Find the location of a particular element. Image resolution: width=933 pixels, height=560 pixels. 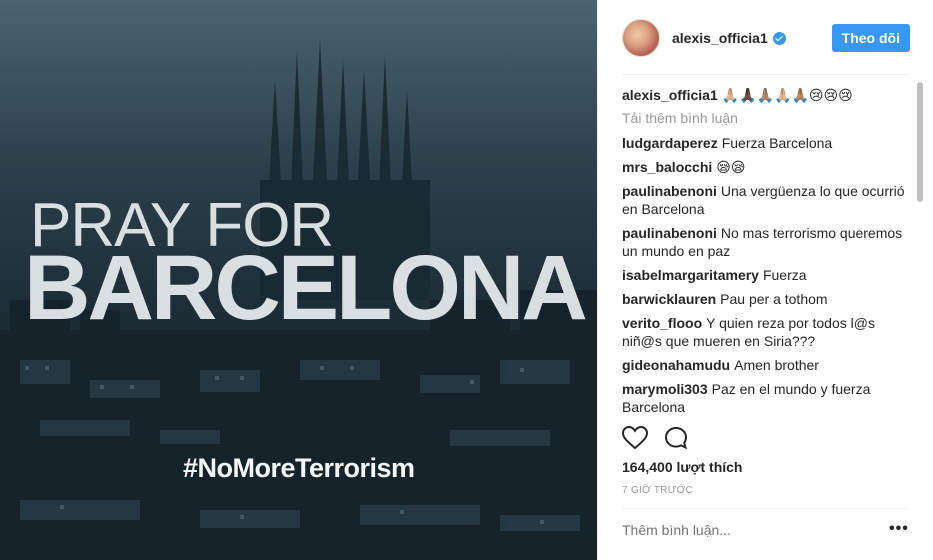

comment-username: barwicklauren is located at coordinates (669, 299).